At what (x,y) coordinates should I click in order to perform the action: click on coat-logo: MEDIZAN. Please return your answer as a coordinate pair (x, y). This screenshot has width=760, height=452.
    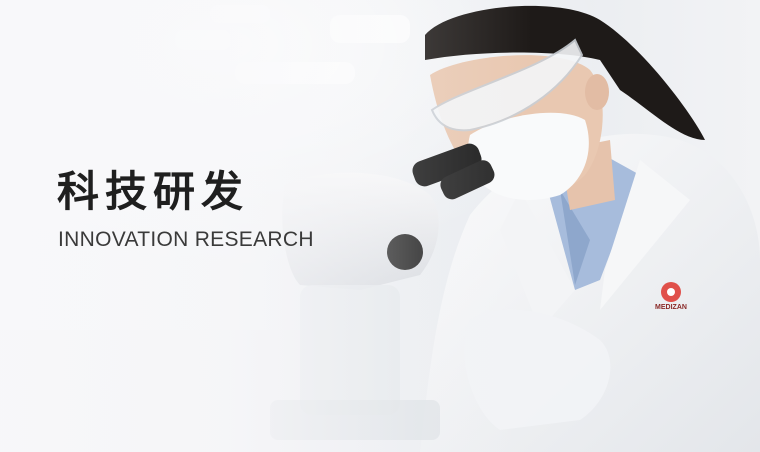
    Looking at the image, I should click on (671, 296).